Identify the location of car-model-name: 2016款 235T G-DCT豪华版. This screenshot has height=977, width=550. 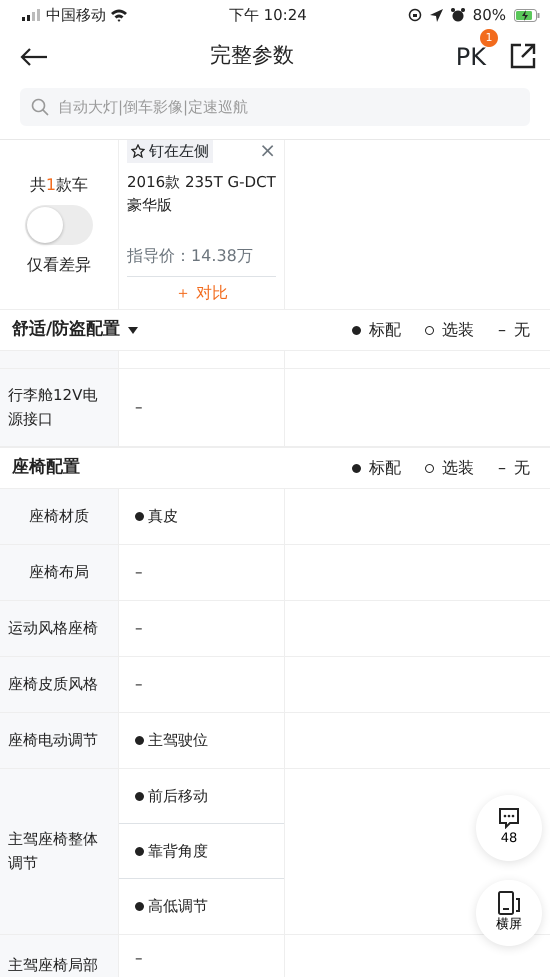
(201, 194).